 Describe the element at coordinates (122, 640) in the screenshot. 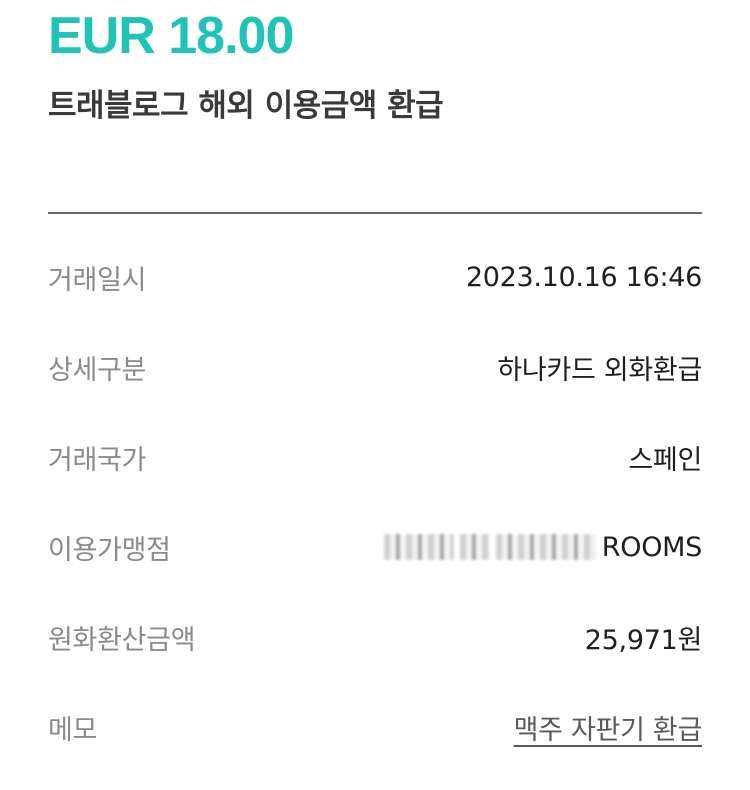

I see `detail-label: 원화환산금액` at that location.